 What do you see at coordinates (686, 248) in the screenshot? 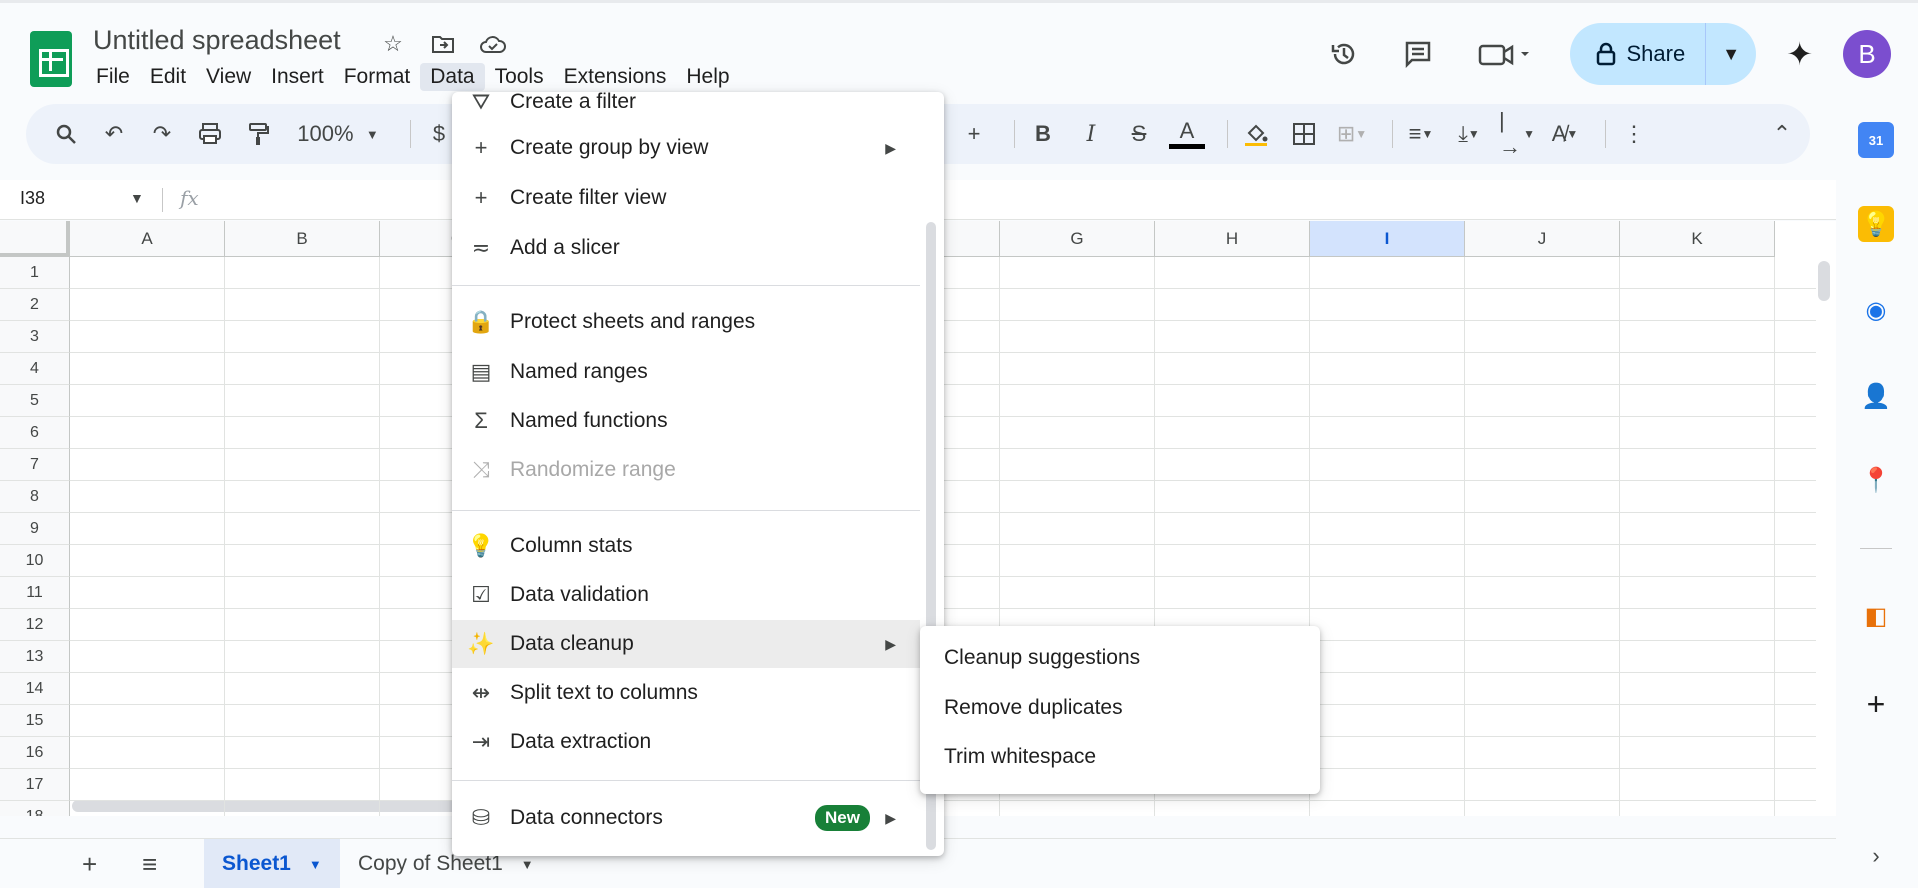
I see `menu-item-add-a-slicer: ≂ Add a slicer` at bounding box center [686, 248].